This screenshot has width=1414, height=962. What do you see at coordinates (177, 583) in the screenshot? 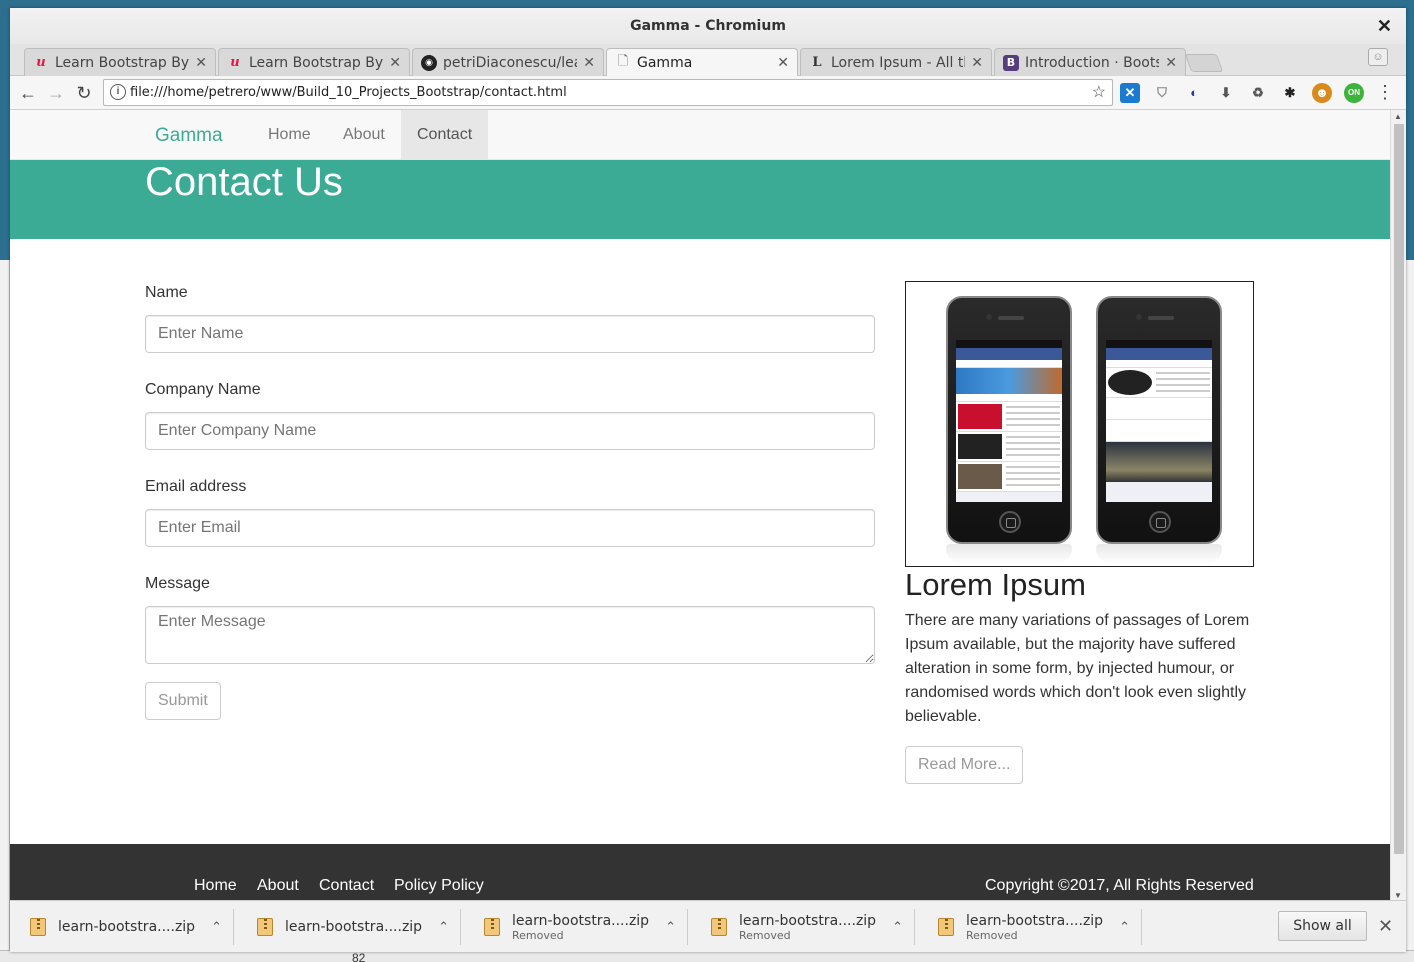
I see `message-label: Message` at bounding box center [177, 583].